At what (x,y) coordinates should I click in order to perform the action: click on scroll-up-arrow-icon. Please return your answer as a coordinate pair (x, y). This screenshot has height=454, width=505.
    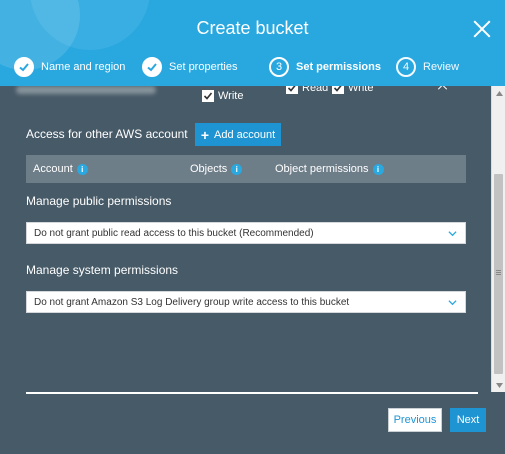
    Looking at the image, I should click on (498, 93).